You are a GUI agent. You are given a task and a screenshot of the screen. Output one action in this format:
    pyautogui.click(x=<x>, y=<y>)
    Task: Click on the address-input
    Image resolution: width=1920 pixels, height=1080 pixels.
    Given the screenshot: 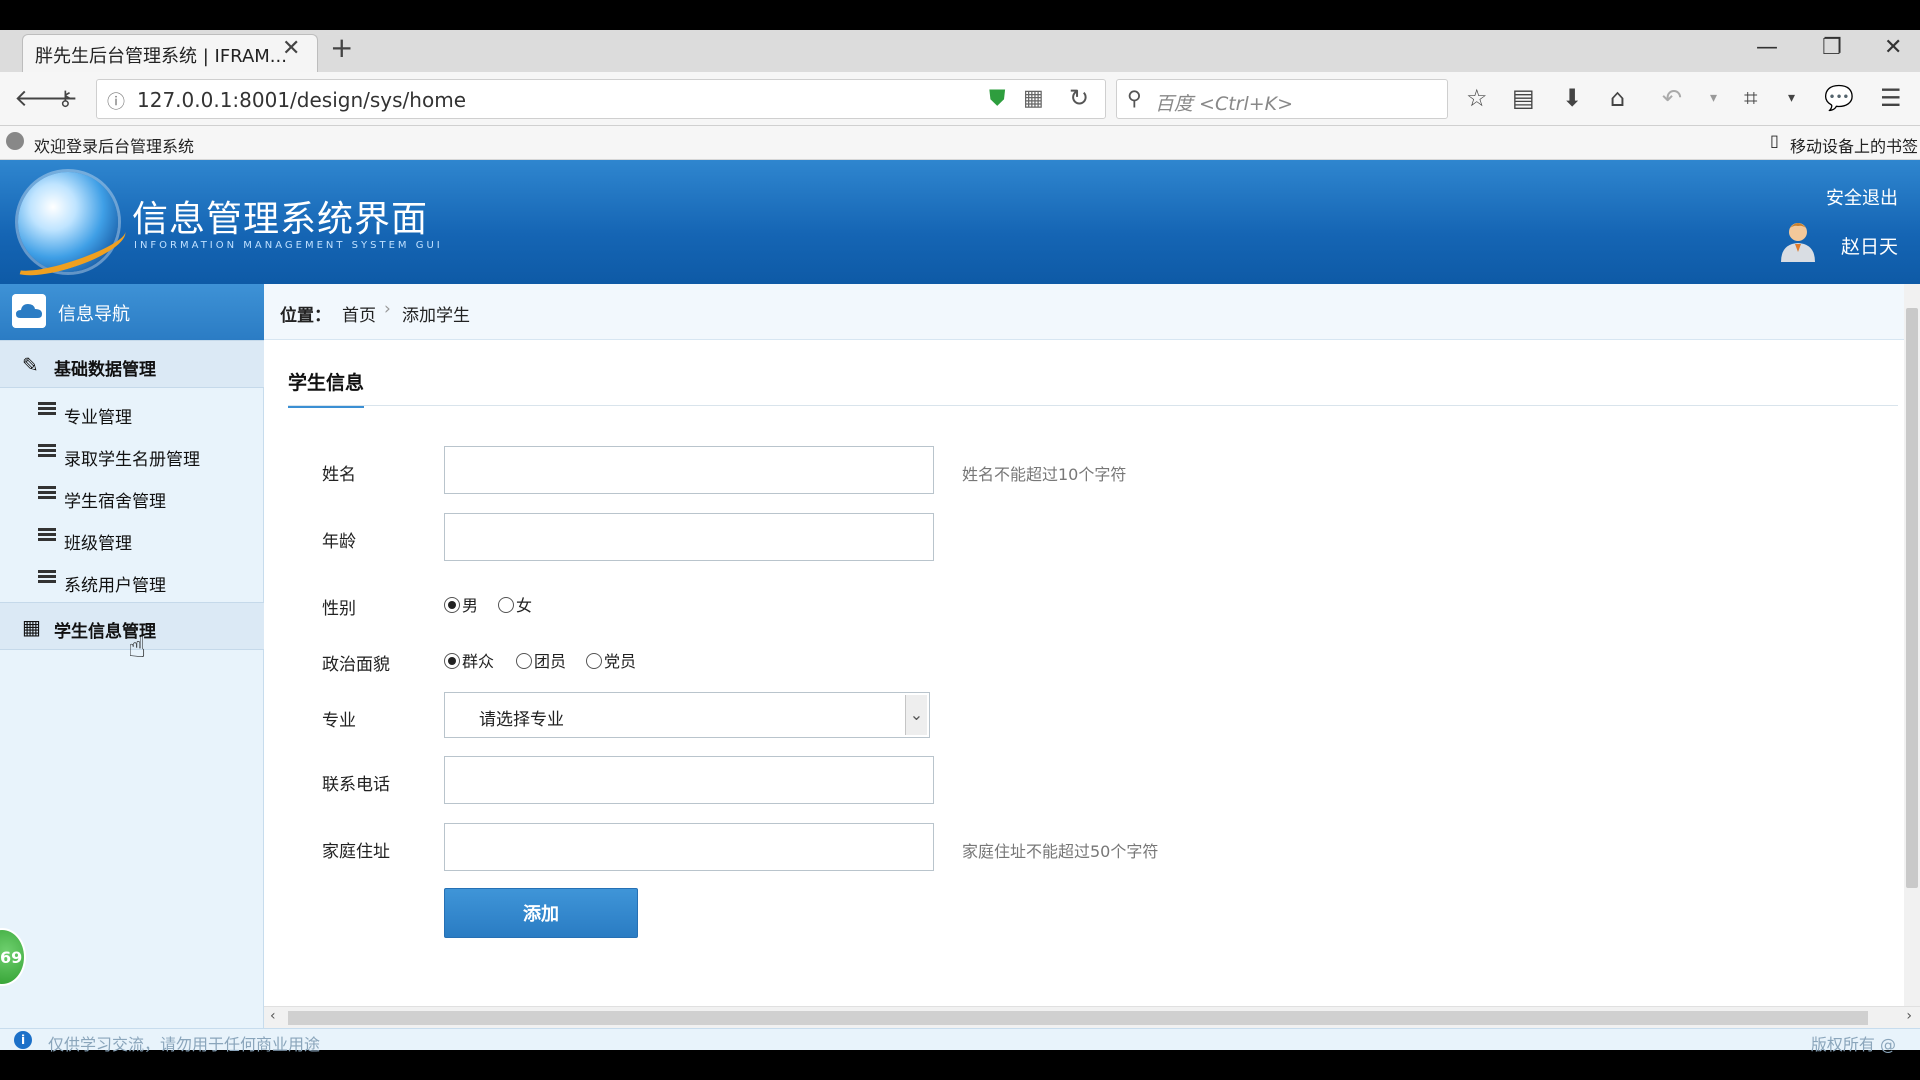 What is the action you would take?
    pyautogui.click(x=689, y=847)
    